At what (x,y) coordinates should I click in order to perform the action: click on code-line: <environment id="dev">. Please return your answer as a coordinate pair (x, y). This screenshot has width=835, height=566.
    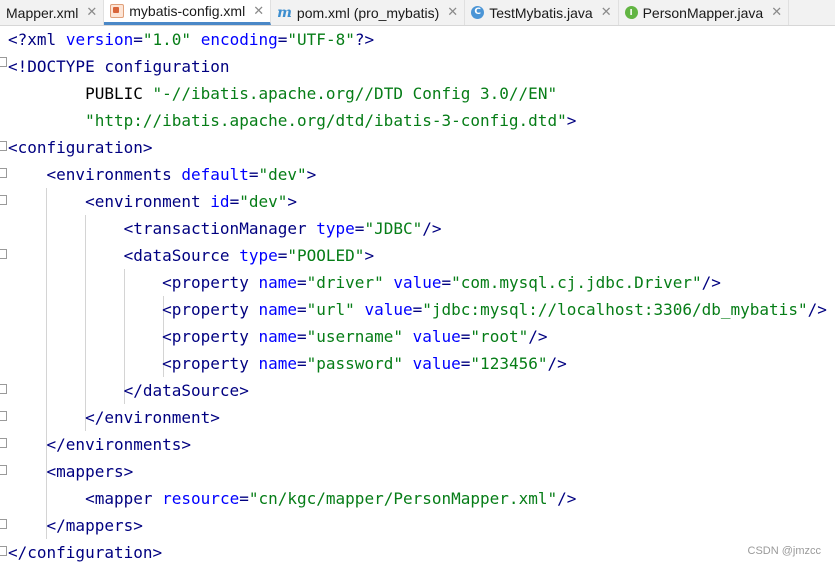
    Looking at the image, I should click on (191, 201).